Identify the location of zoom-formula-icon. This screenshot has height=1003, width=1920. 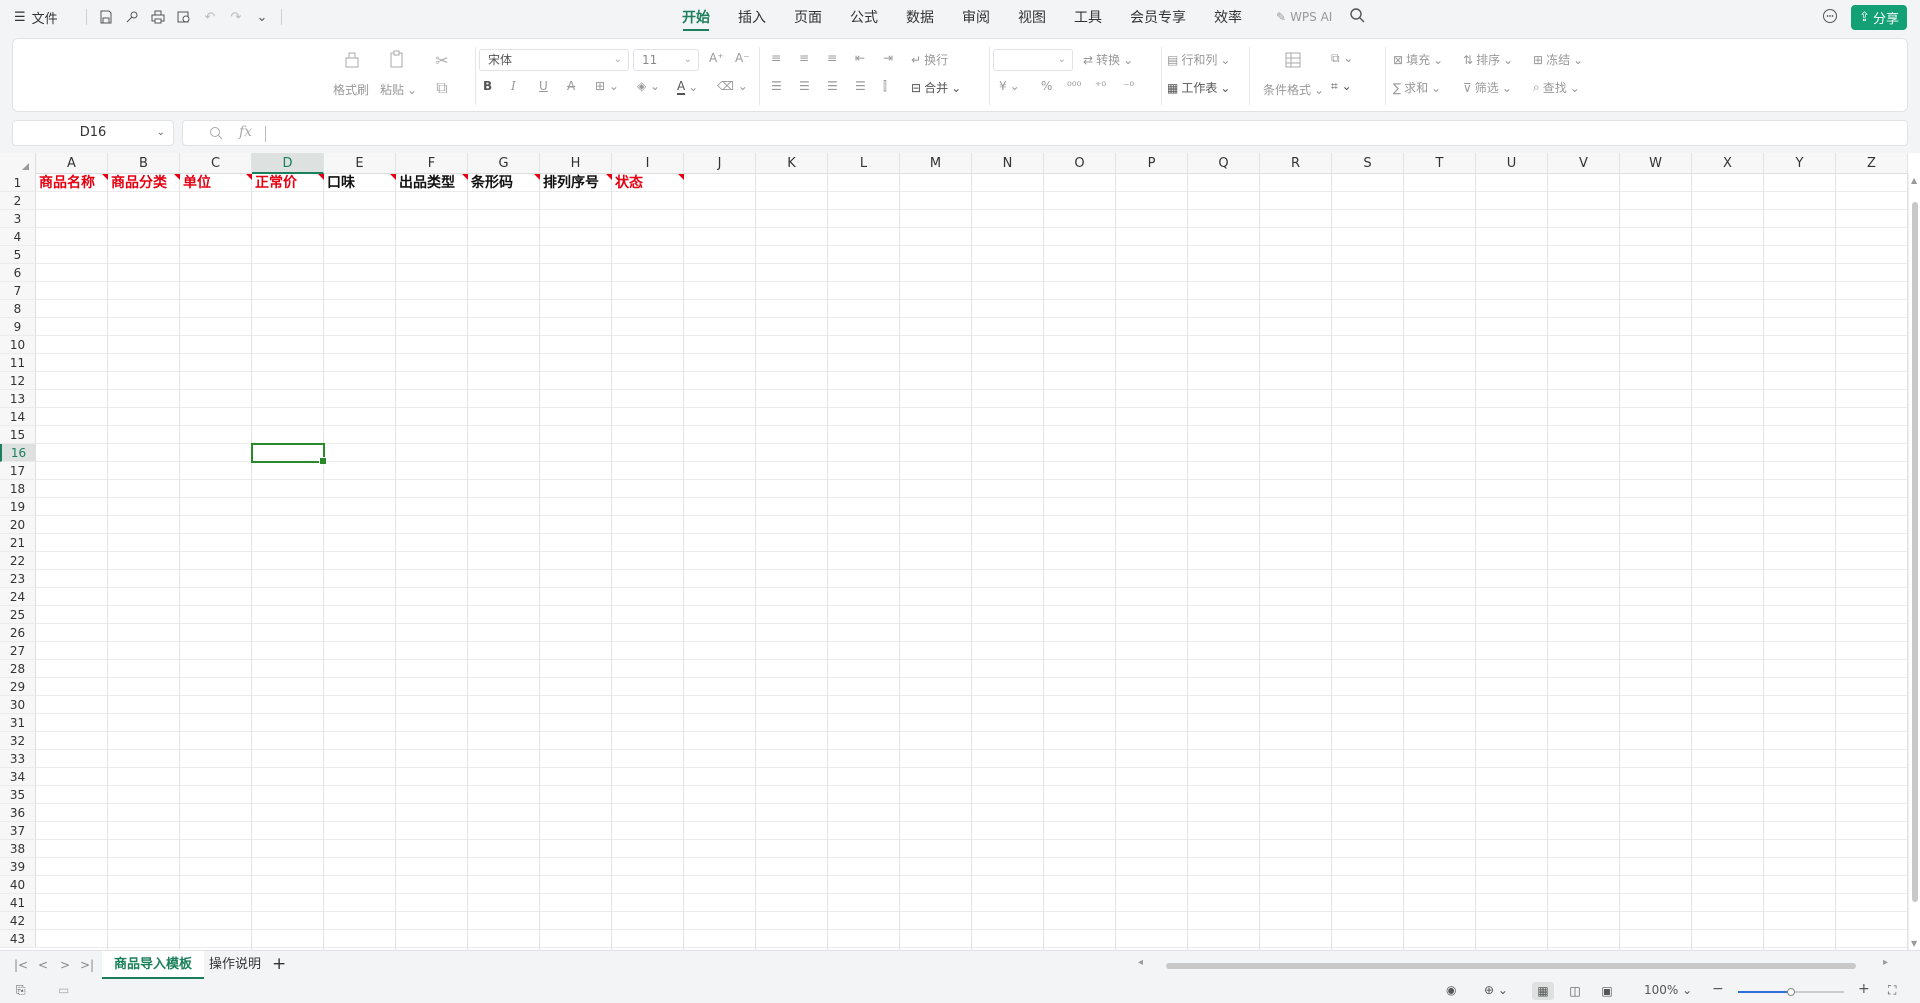
(216, 134).